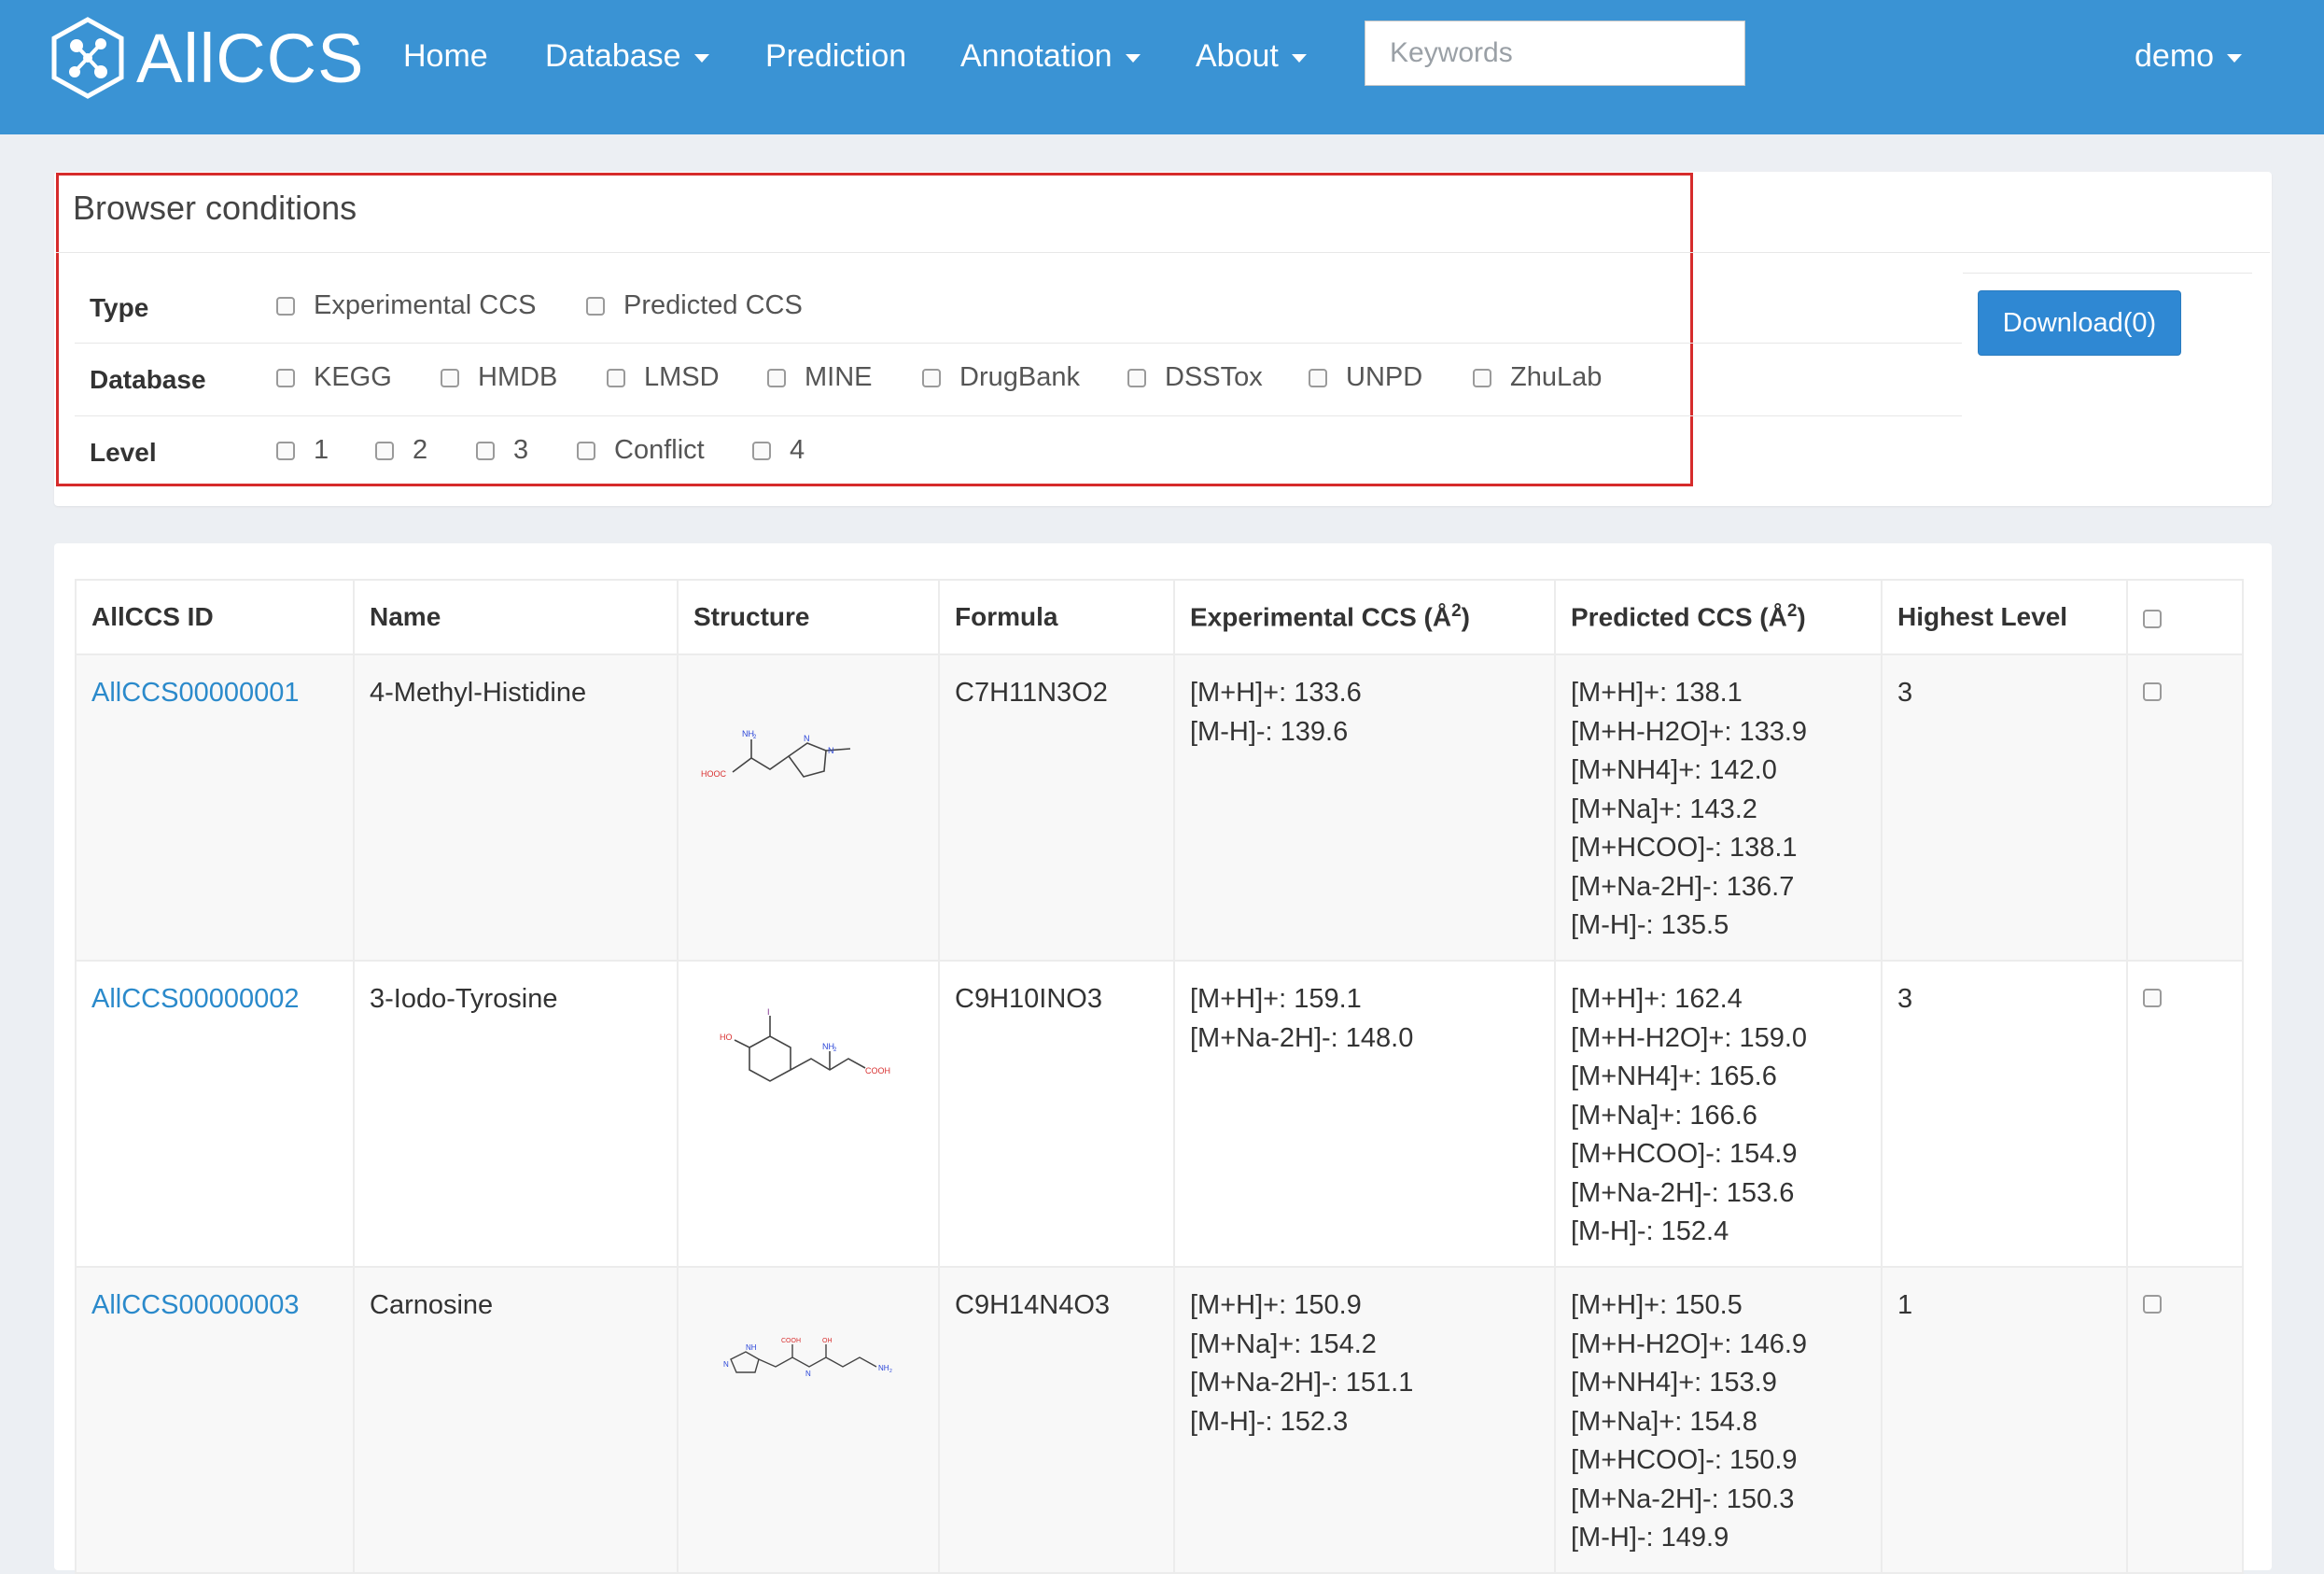  I want to click on col-header-experimental-ccs: Experimental CCS (Å2), so click(1364, 617).